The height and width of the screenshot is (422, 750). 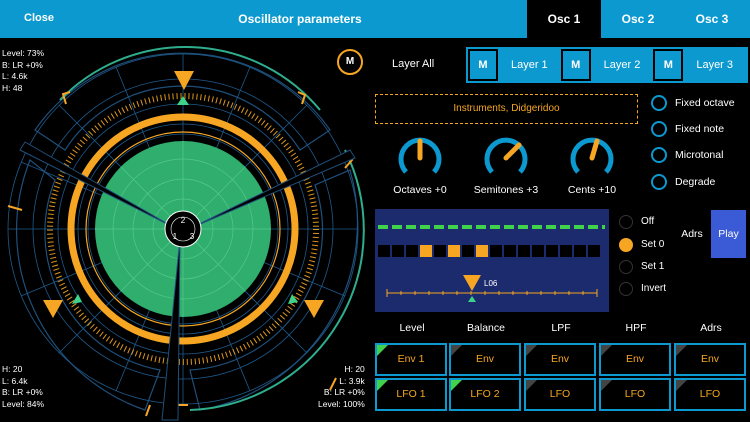 What do you see at coordinates (653, 244) in the screenshot?
I see `mode-label: Set 0` at bounding box center [653, 244].